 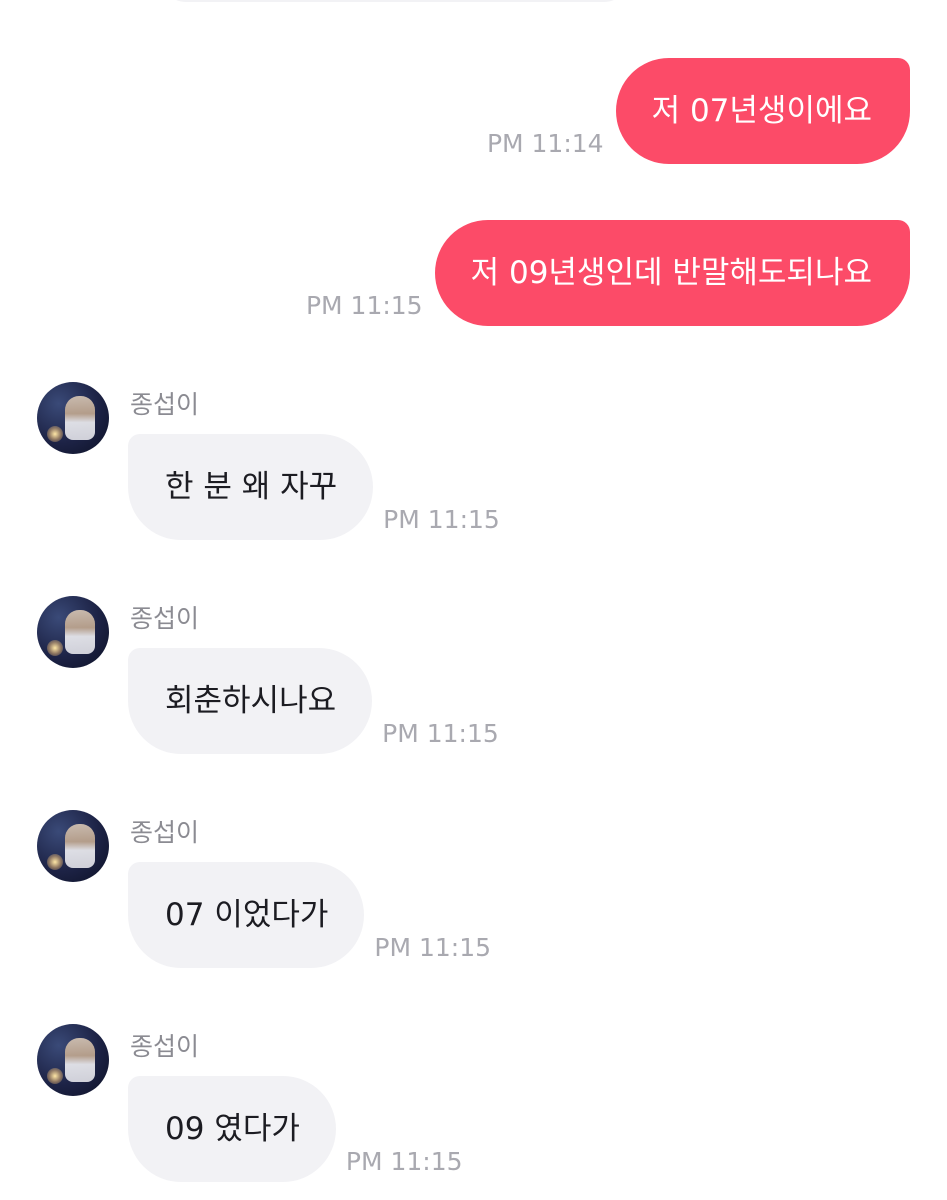 I want to click on message-text: 09 였다가, so click(x=232, y=1128).